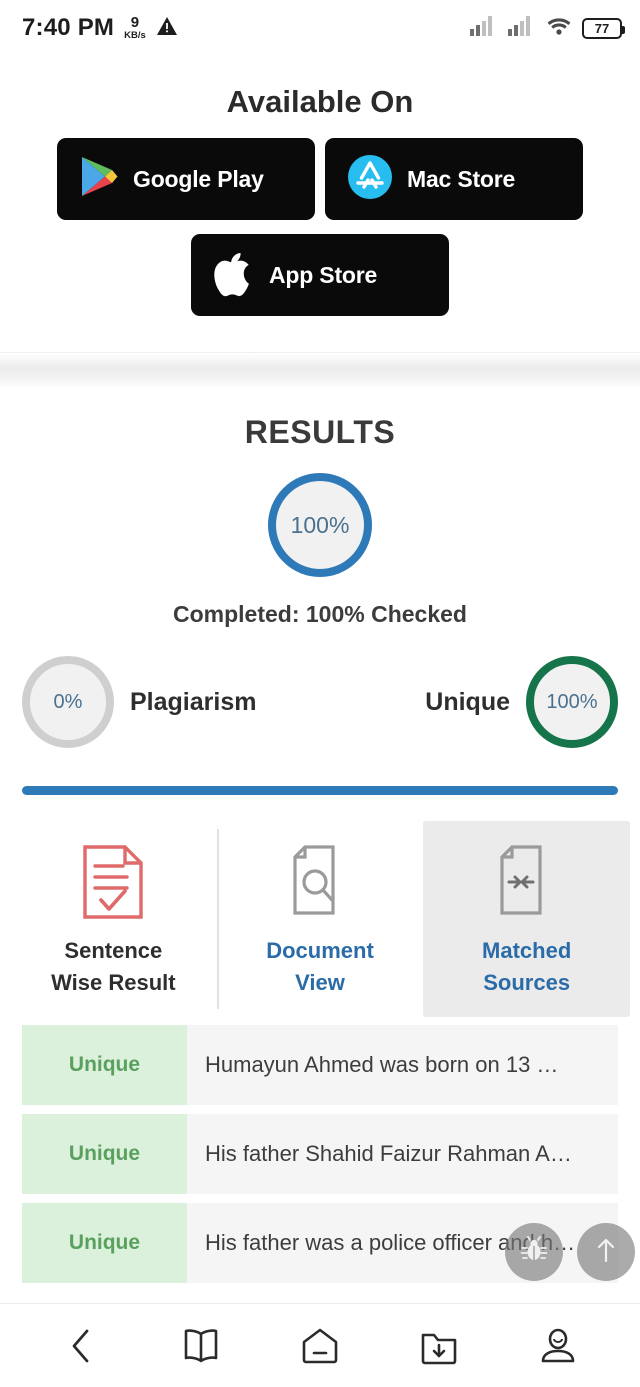 Image resolution: width=640 pixels, height=1387 pixels. I want to click on tab-sentence-wise-result: Sentence Wise Result, so click(113, 919).